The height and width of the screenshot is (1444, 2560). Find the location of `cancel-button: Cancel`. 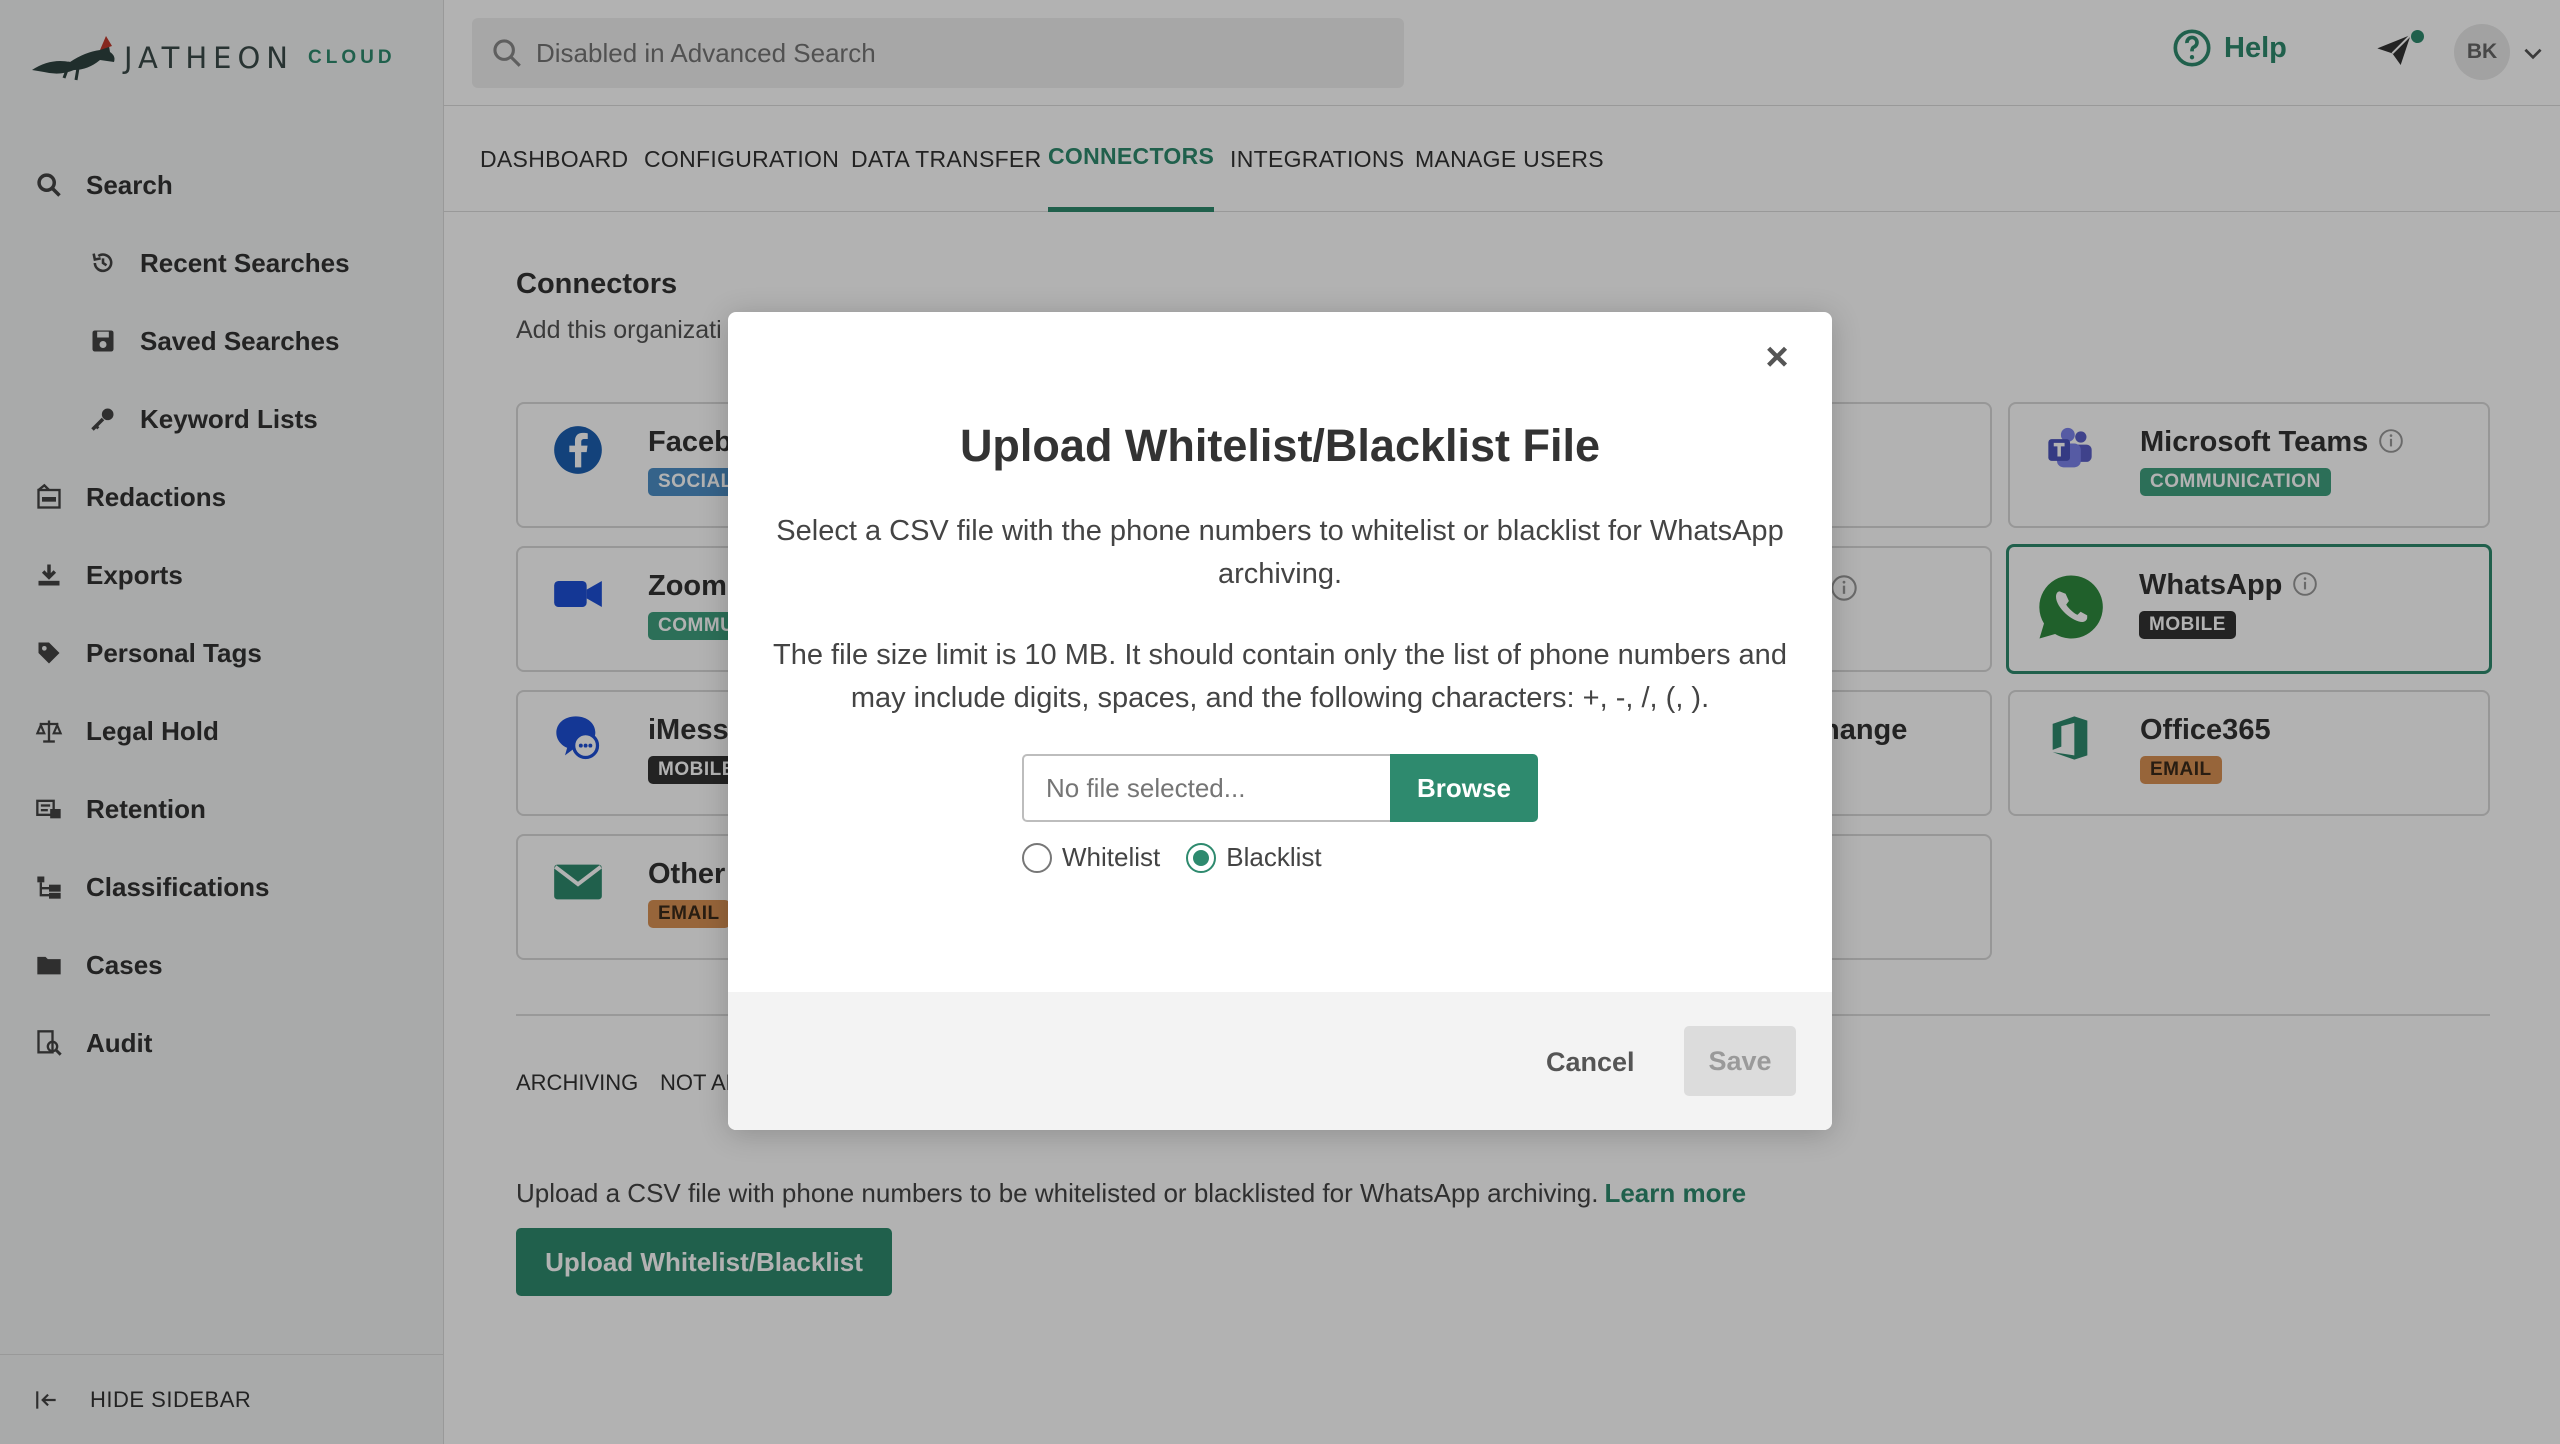

cancel-button: Cancel is located at coordinates (1590, 1062).